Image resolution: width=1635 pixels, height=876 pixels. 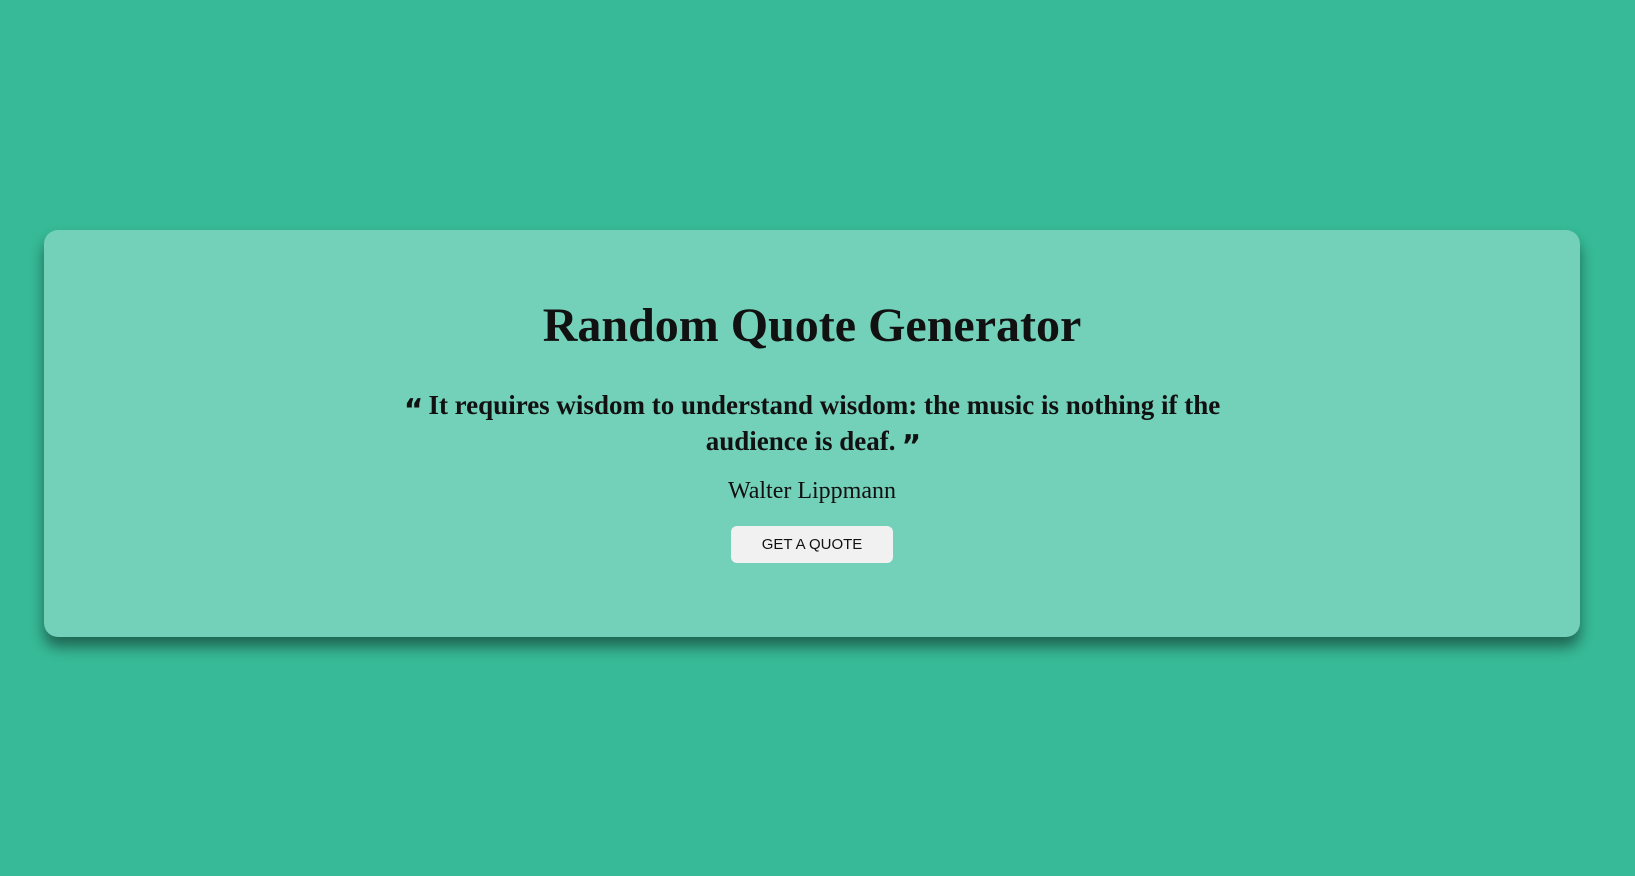 I want to click on quote-right-icon: ”, so click(x=911, y=446).